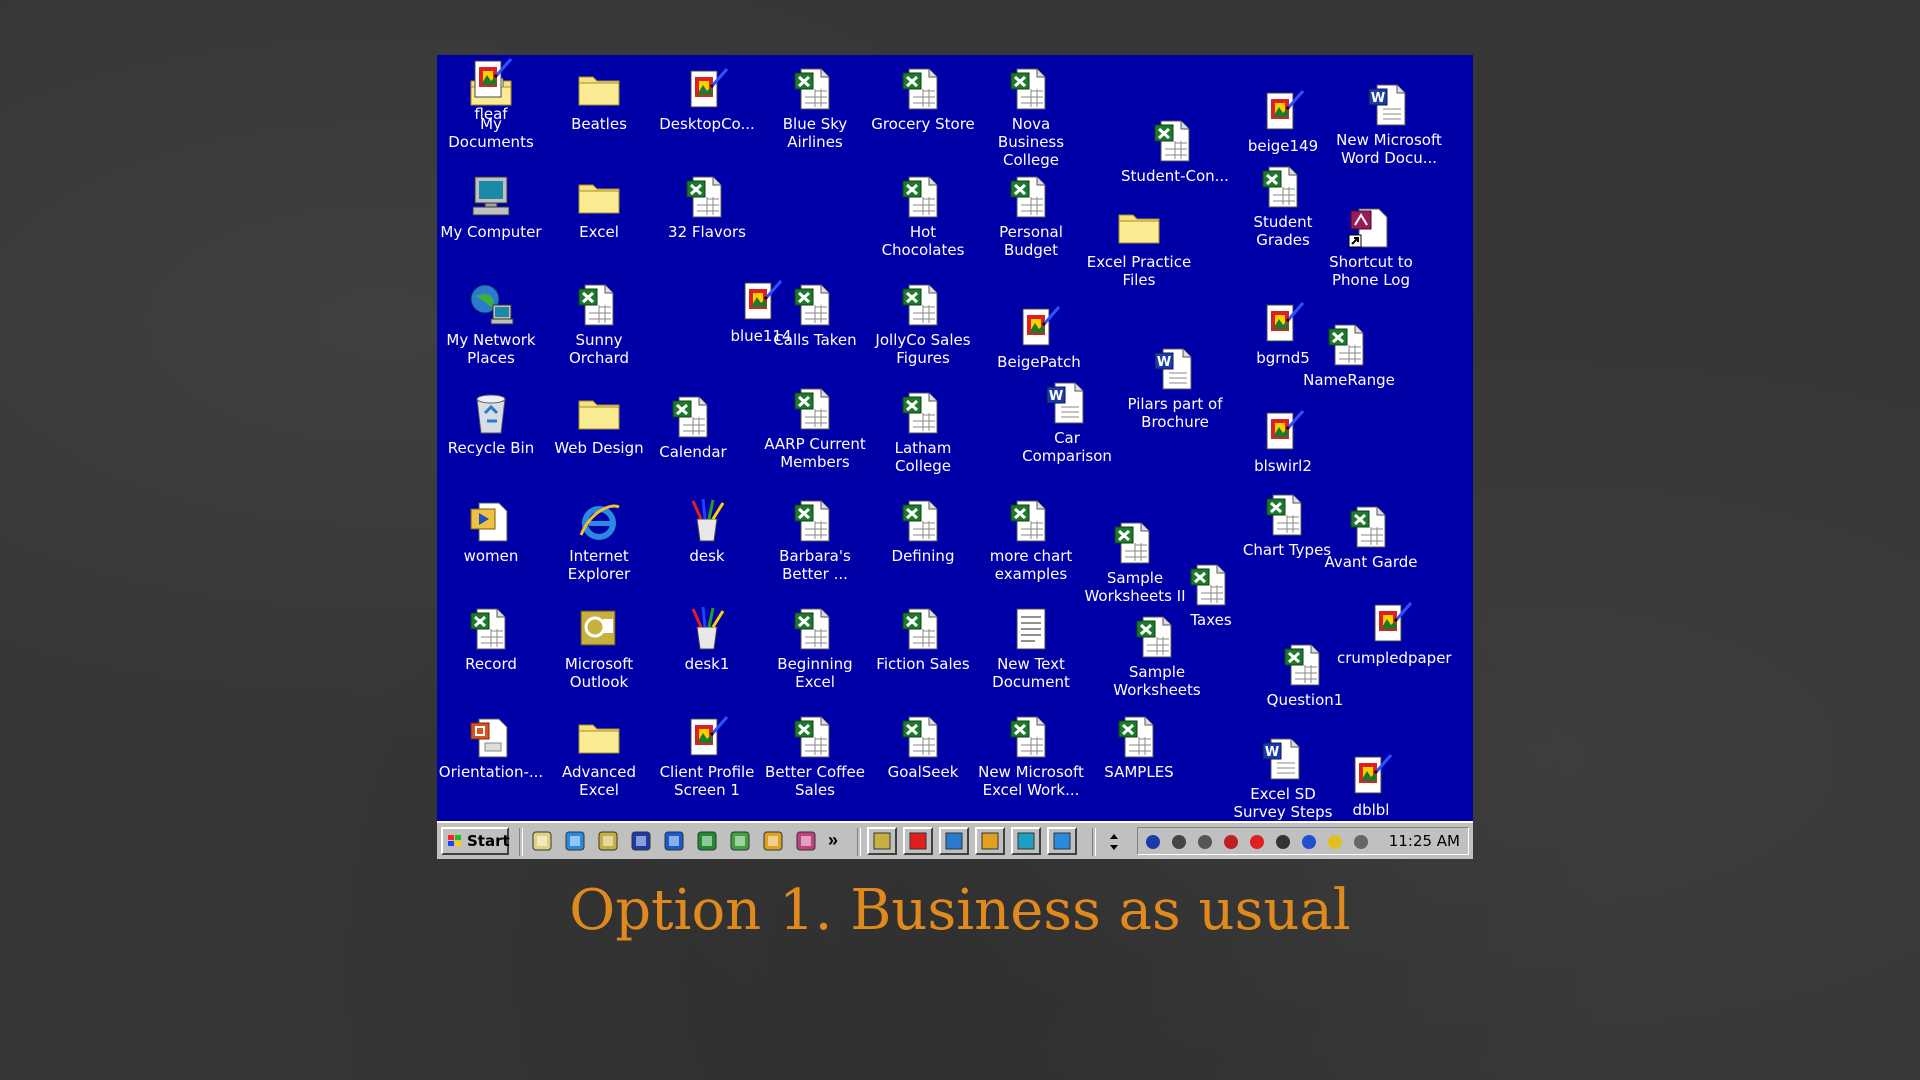 Image resolution: width=1920 pixels, height=1080 pixels. Describe the element at coordinates (599, 540) in the screenshot. I see `desktop-icon: Internet Explorer` at that location.